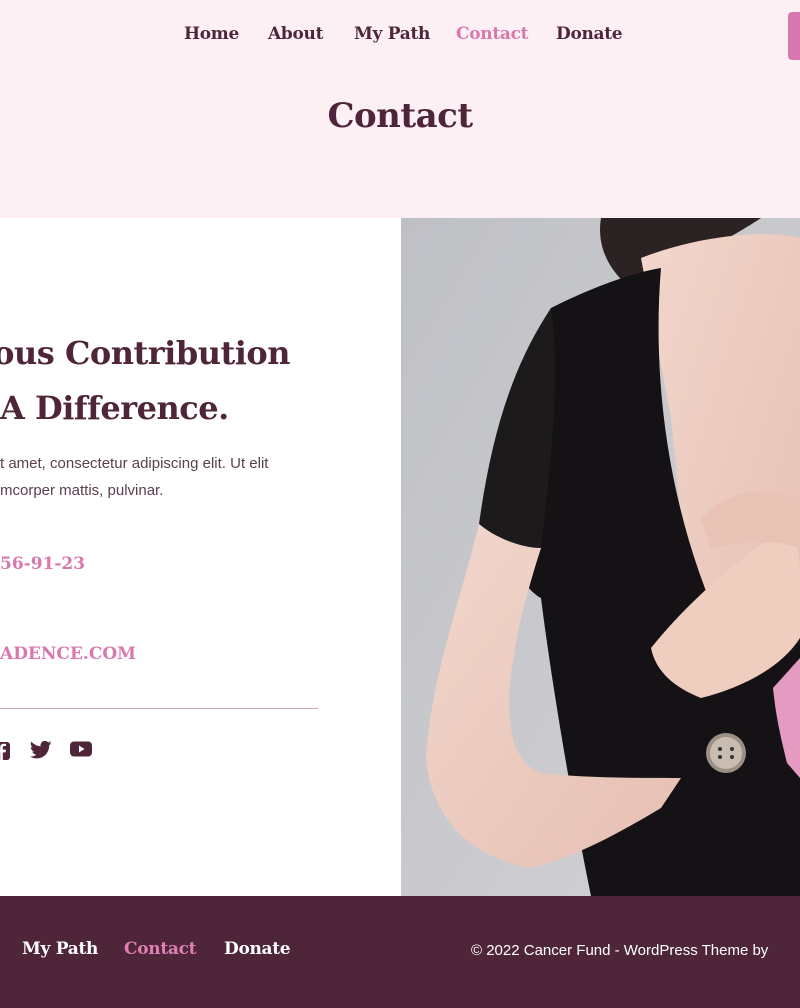 This screenshot has height=1008, width=800. I want to click on headline-line-2: A Difference., so click(114, 408).